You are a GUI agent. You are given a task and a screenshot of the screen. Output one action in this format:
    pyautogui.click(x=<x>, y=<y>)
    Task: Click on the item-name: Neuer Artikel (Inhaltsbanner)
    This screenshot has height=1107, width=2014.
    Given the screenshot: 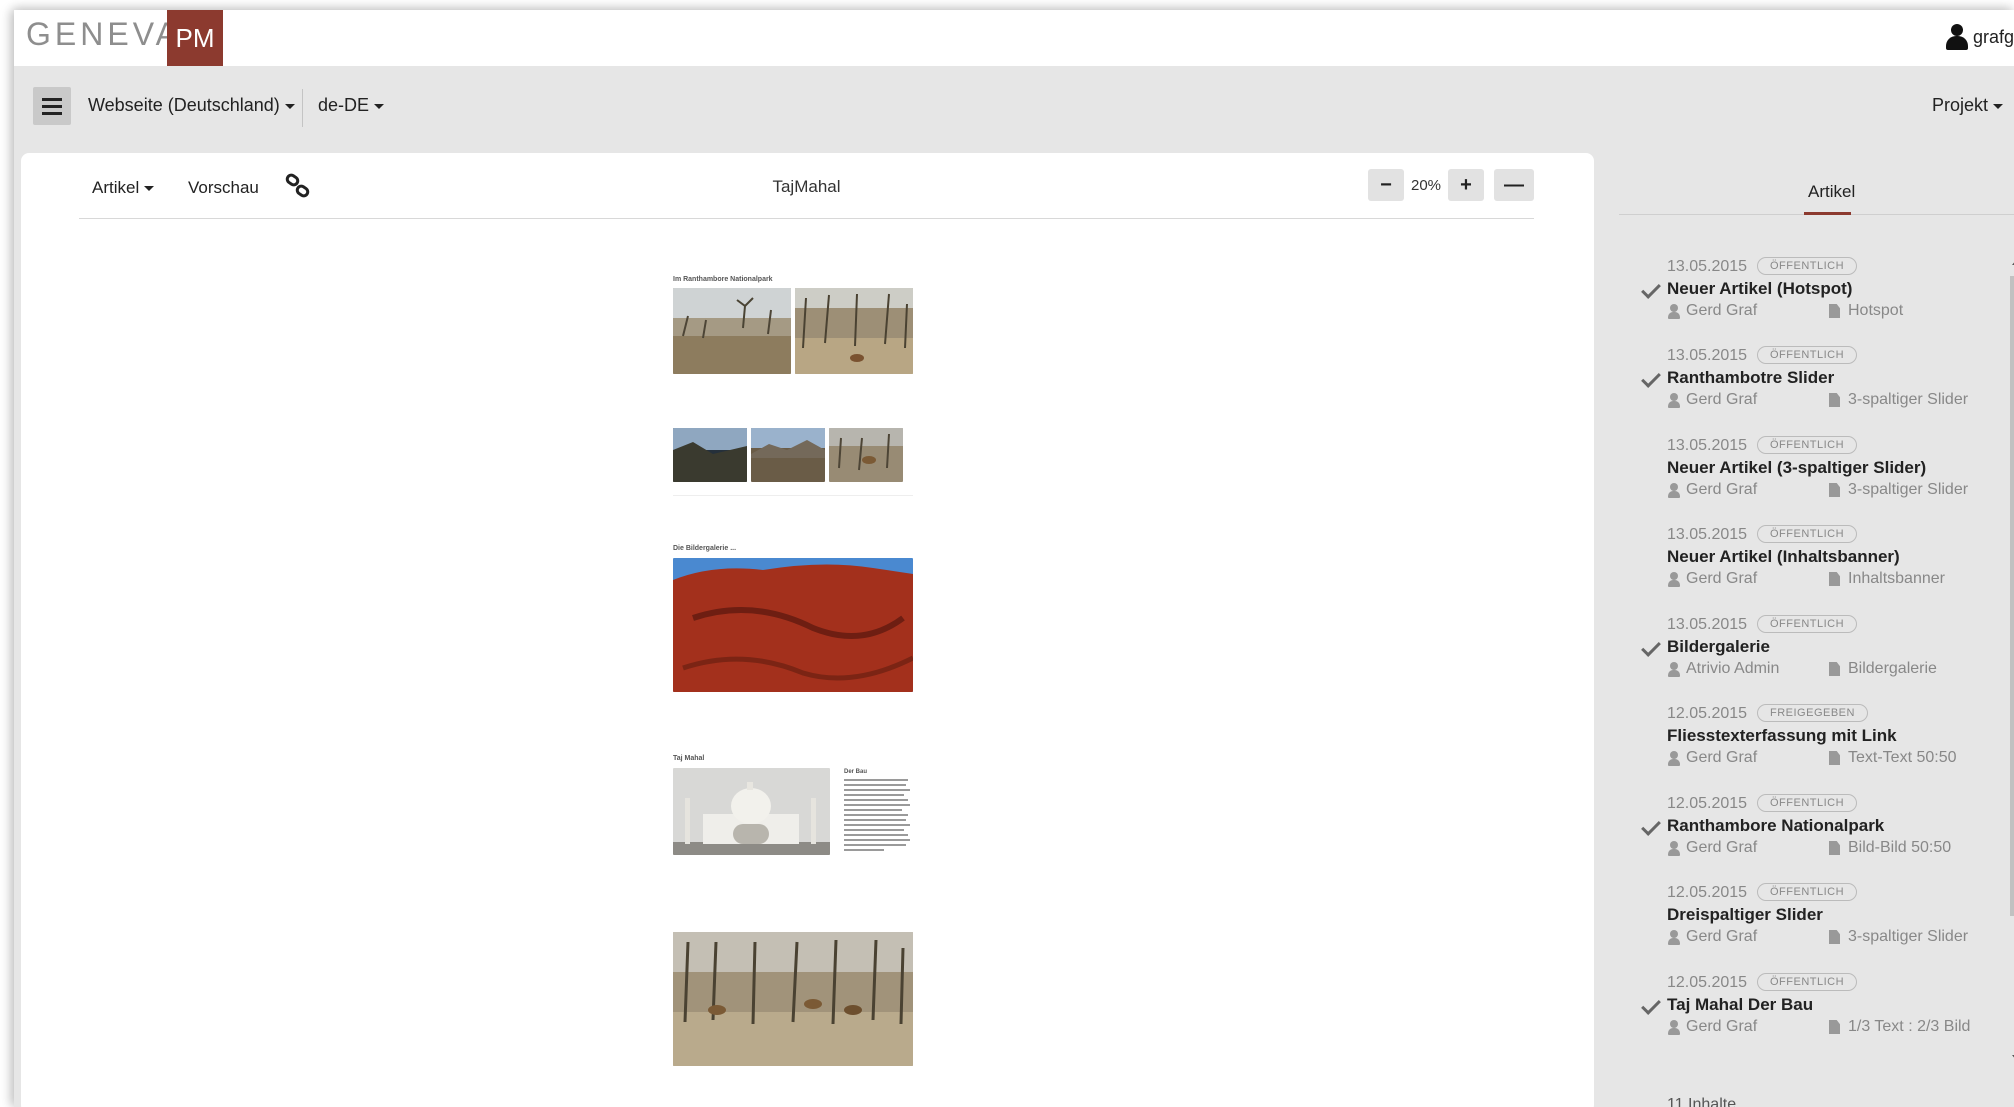 What is the action you would take?
    pyautogui.click(x=1783, y=556)
    